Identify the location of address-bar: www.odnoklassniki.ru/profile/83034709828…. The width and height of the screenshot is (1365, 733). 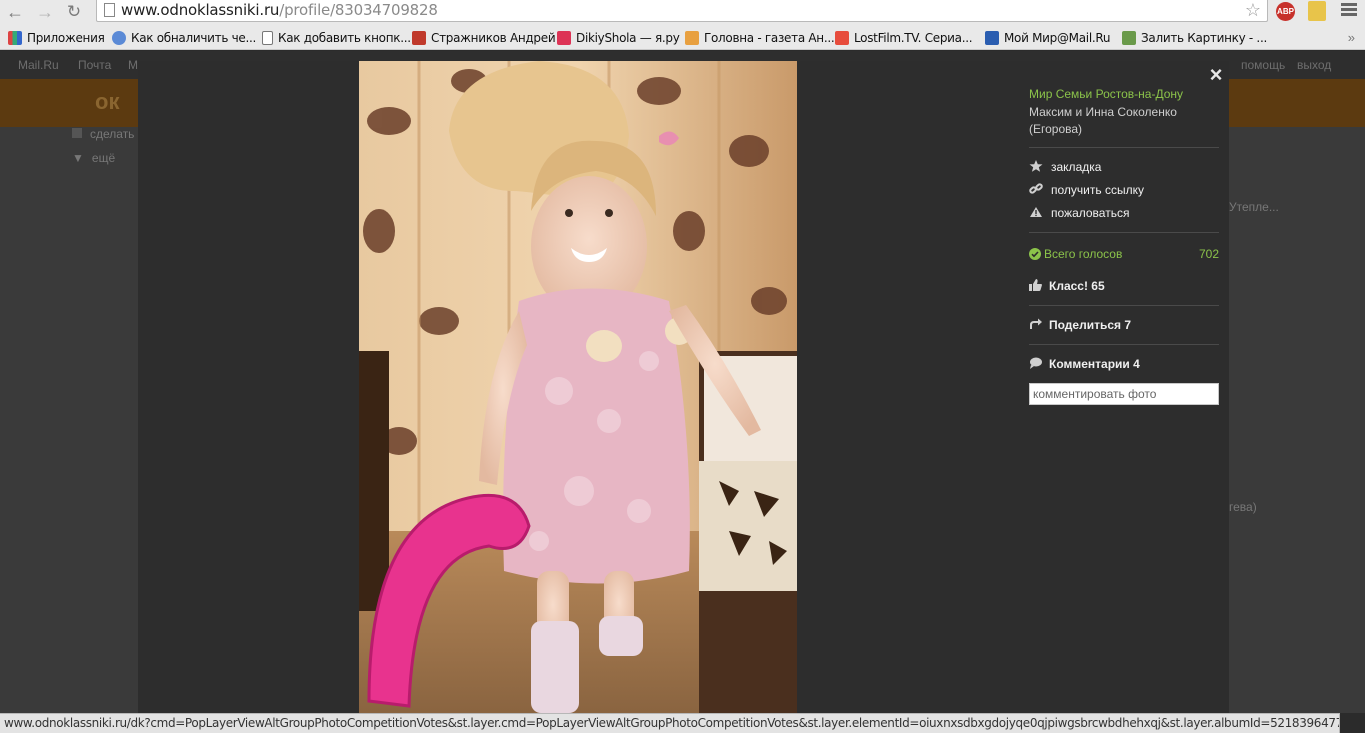
(682, 11).